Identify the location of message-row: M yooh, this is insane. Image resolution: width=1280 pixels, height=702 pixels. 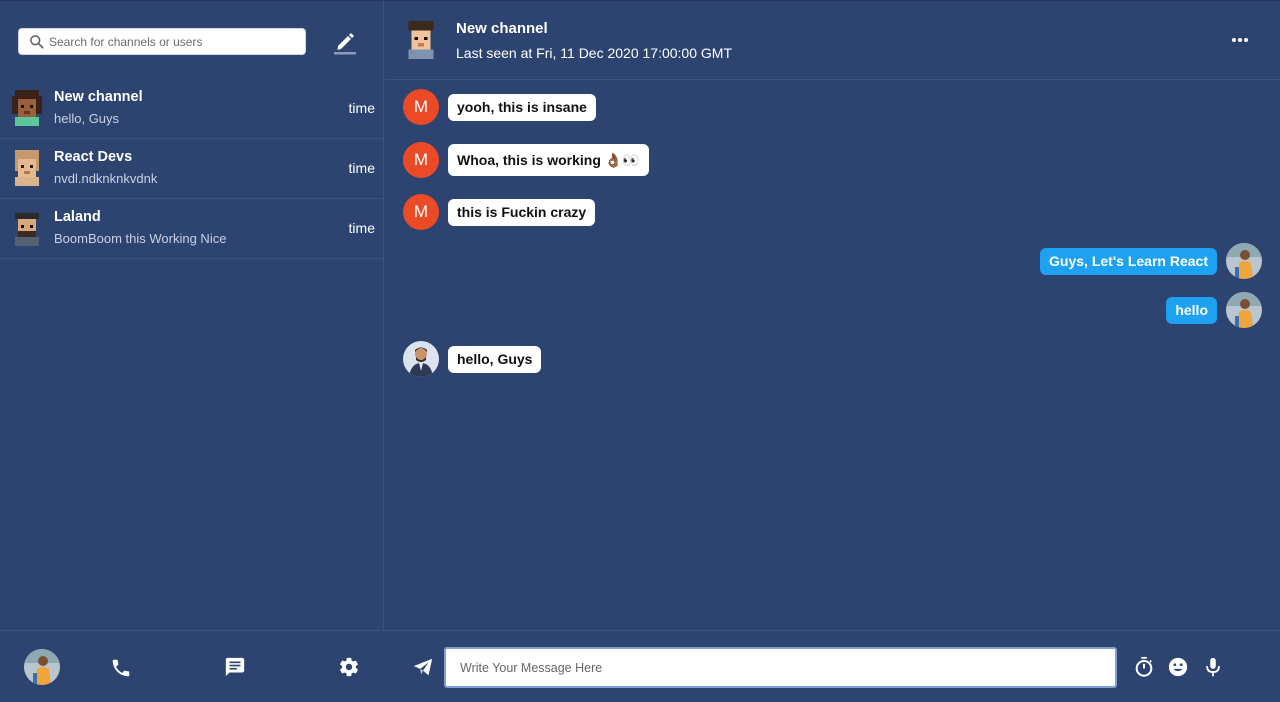
(499, 107).